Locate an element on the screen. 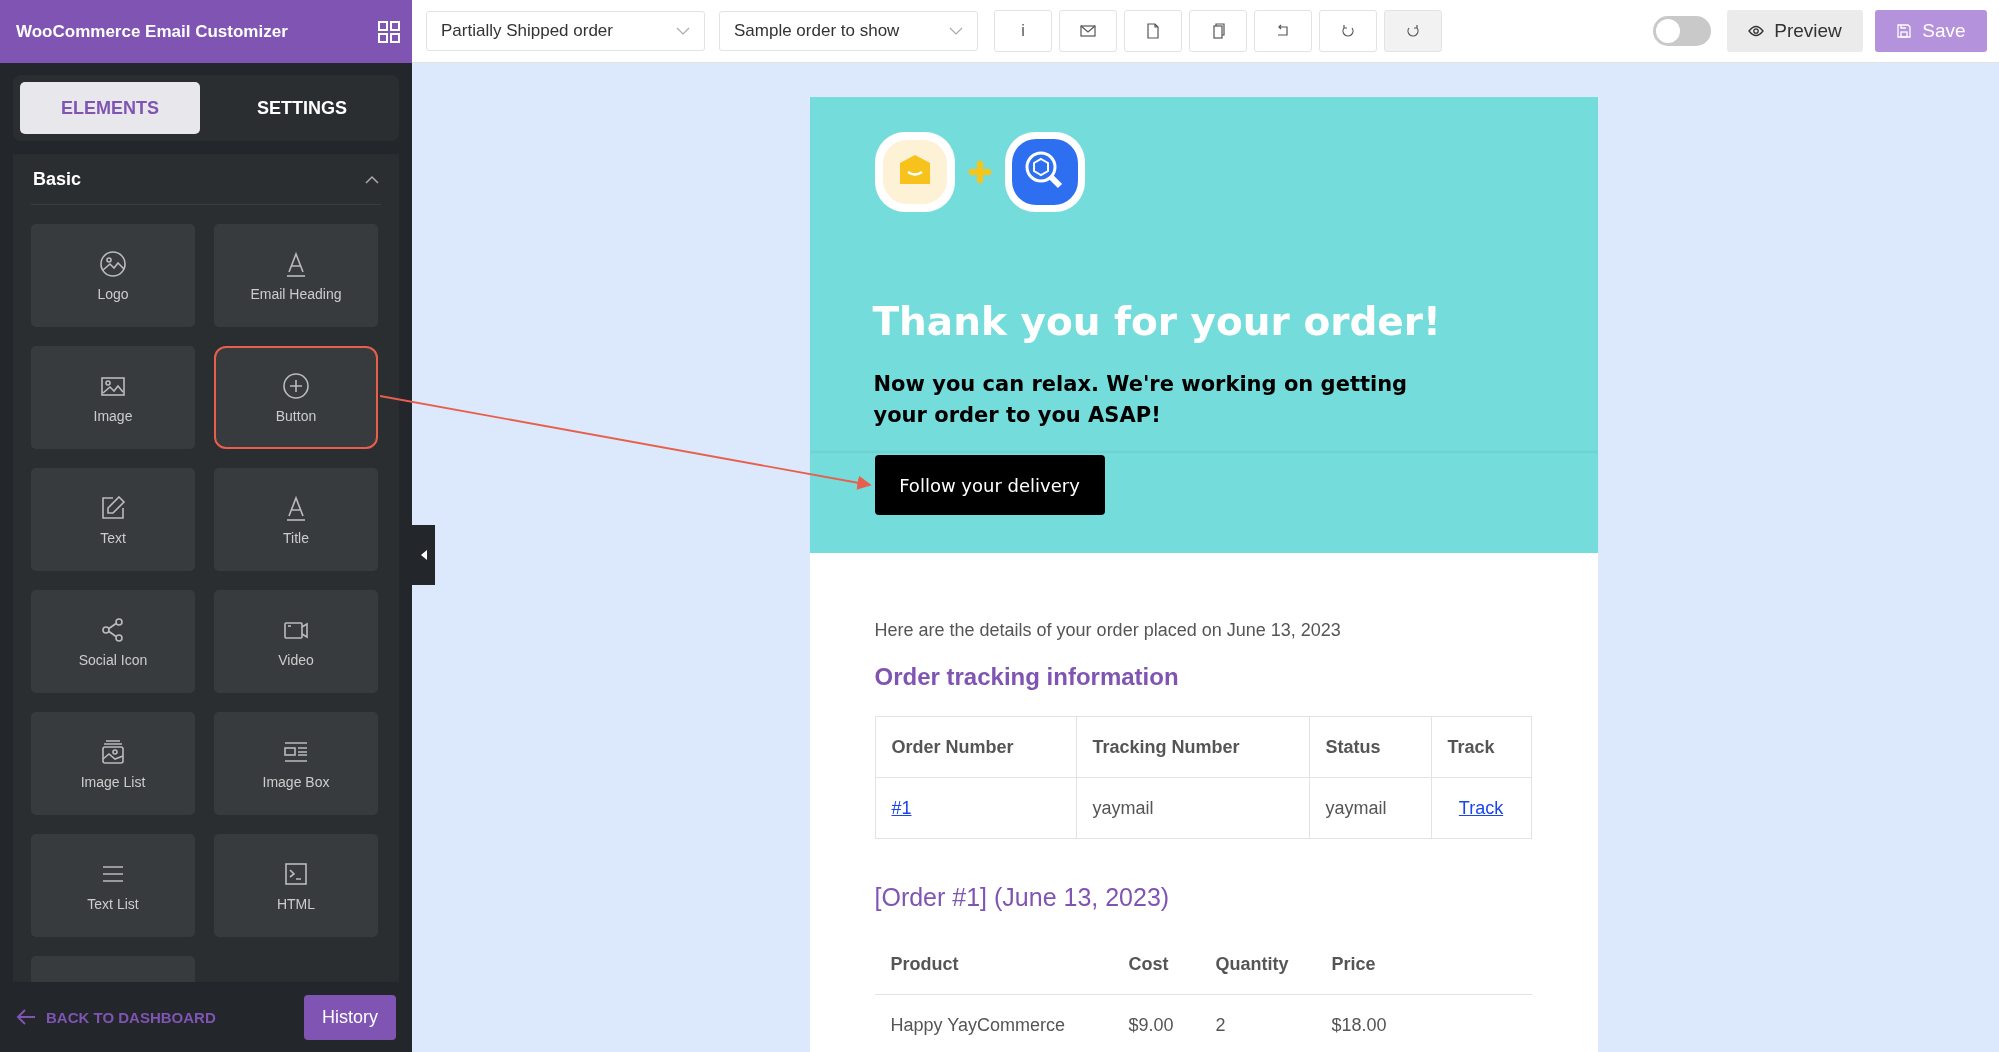 The image size is (1999, 1052). mail-button is located at coordinates (1088, 31).